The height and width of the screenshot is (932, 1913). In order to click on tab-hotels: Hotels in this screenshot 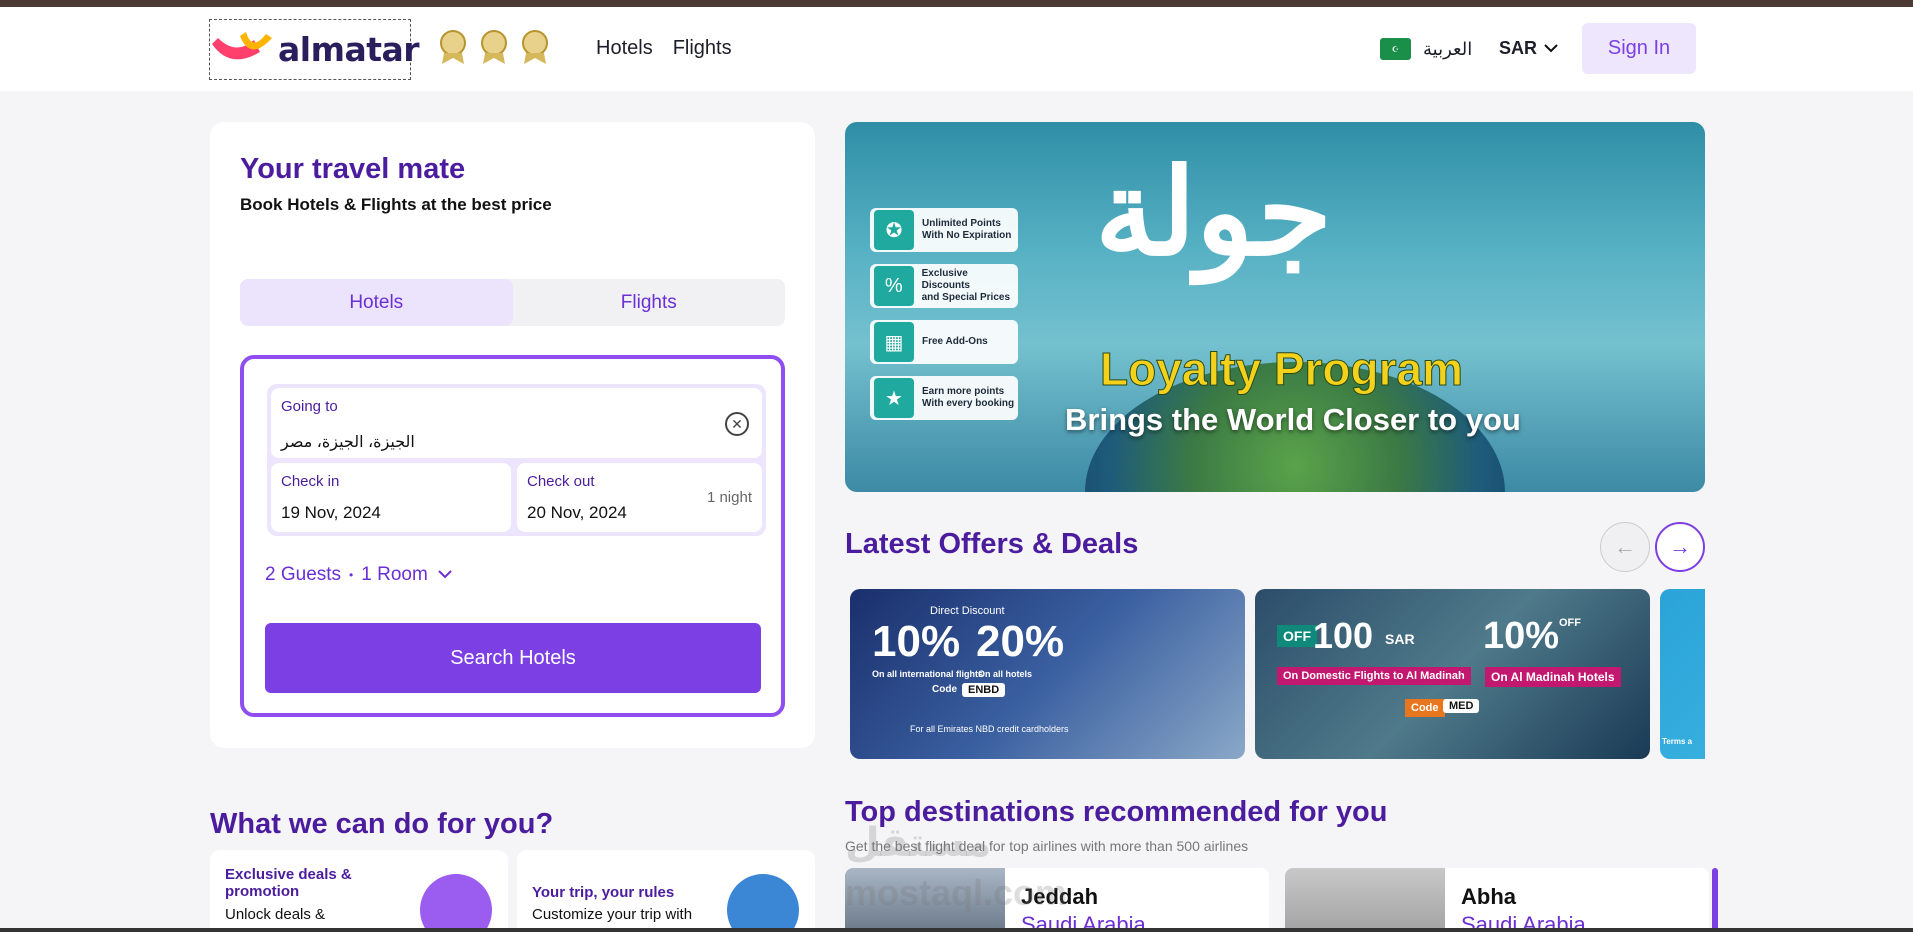, I will do `click(376, 302)`.